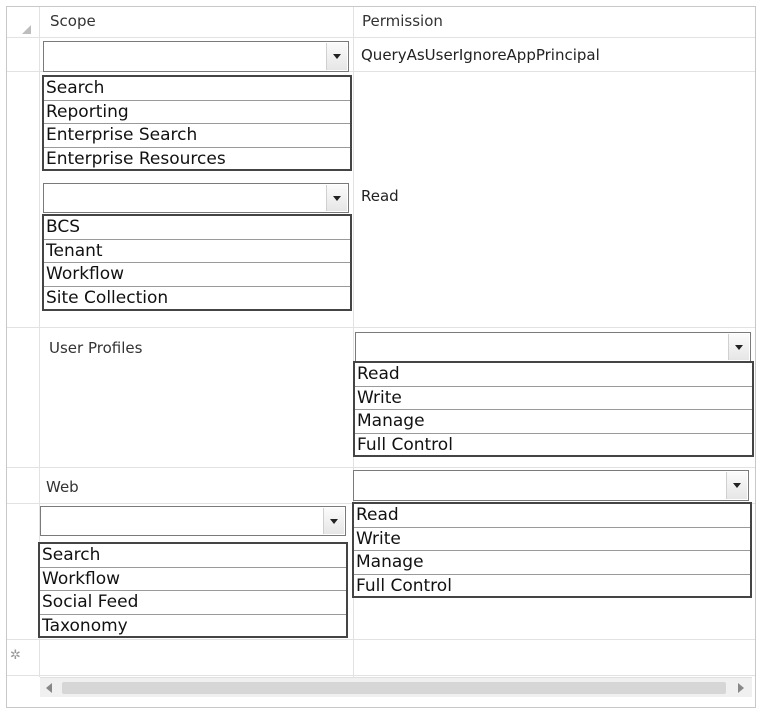  I want to click on scroll-right-icon, so click(741, 688).